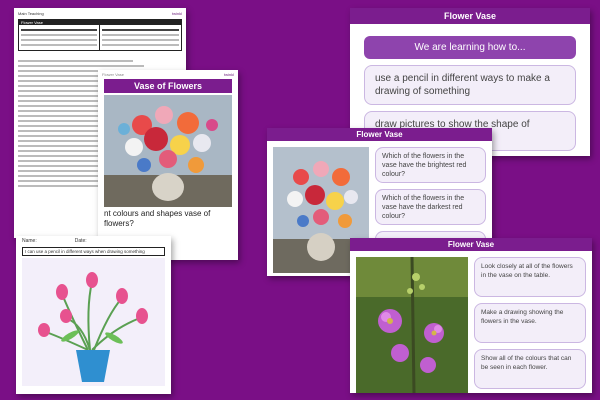 Image resolution: width=600 pixels, height=400 pixels. I want to click on vase-card-caption: nt colours and shapes vase of flowers?, so click(157, 218).